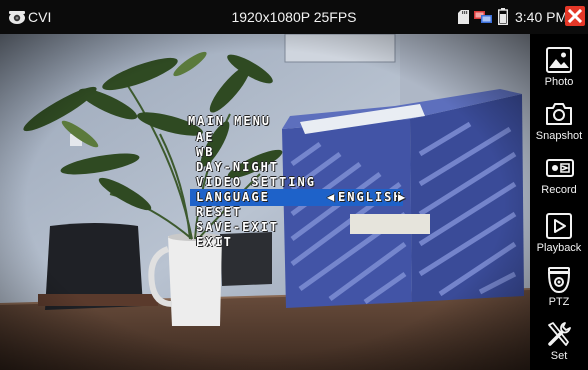 This screenshot has width=588, height=370. What do you see at coordinates (541, 17) in the screenshot?
I see `clock: 3:40 PM` at bounding box center [541, 17].